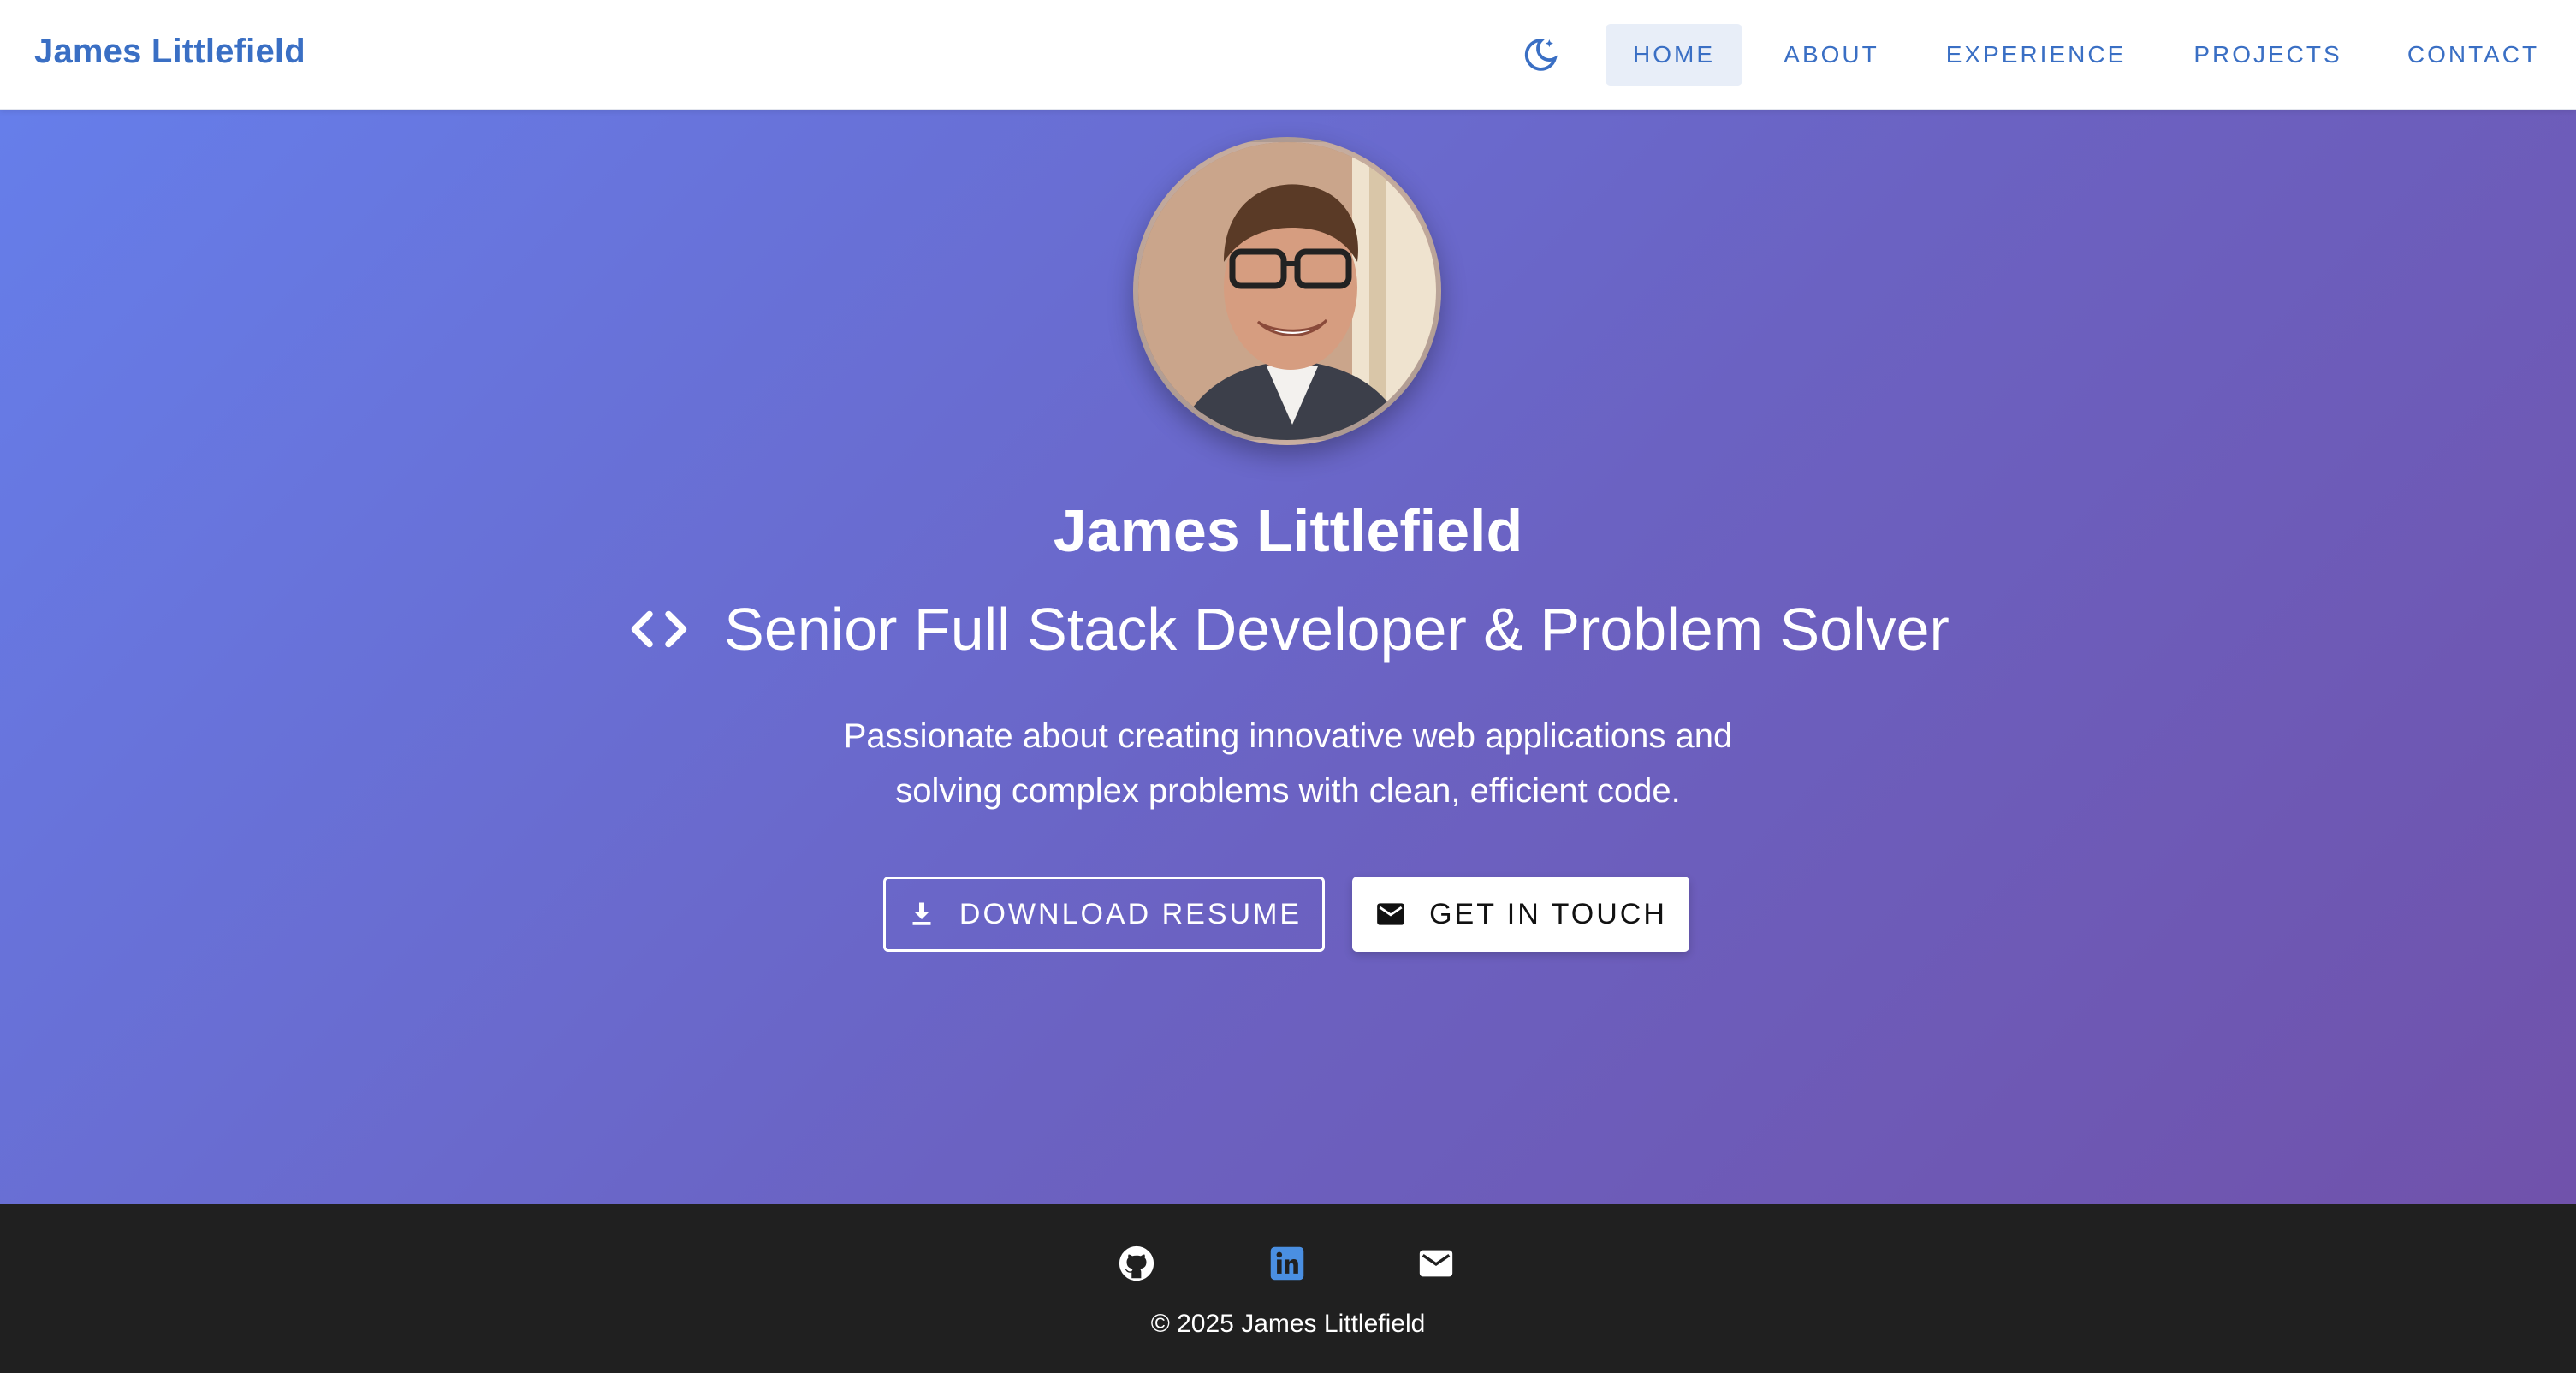 This screenshot has height=1373, width=2576. What do you see at coordinates (1288, 1324) in the screenshot?
I see `copyright-text: © 2025 James Littlefield` at bounding box center [1288, 1324].